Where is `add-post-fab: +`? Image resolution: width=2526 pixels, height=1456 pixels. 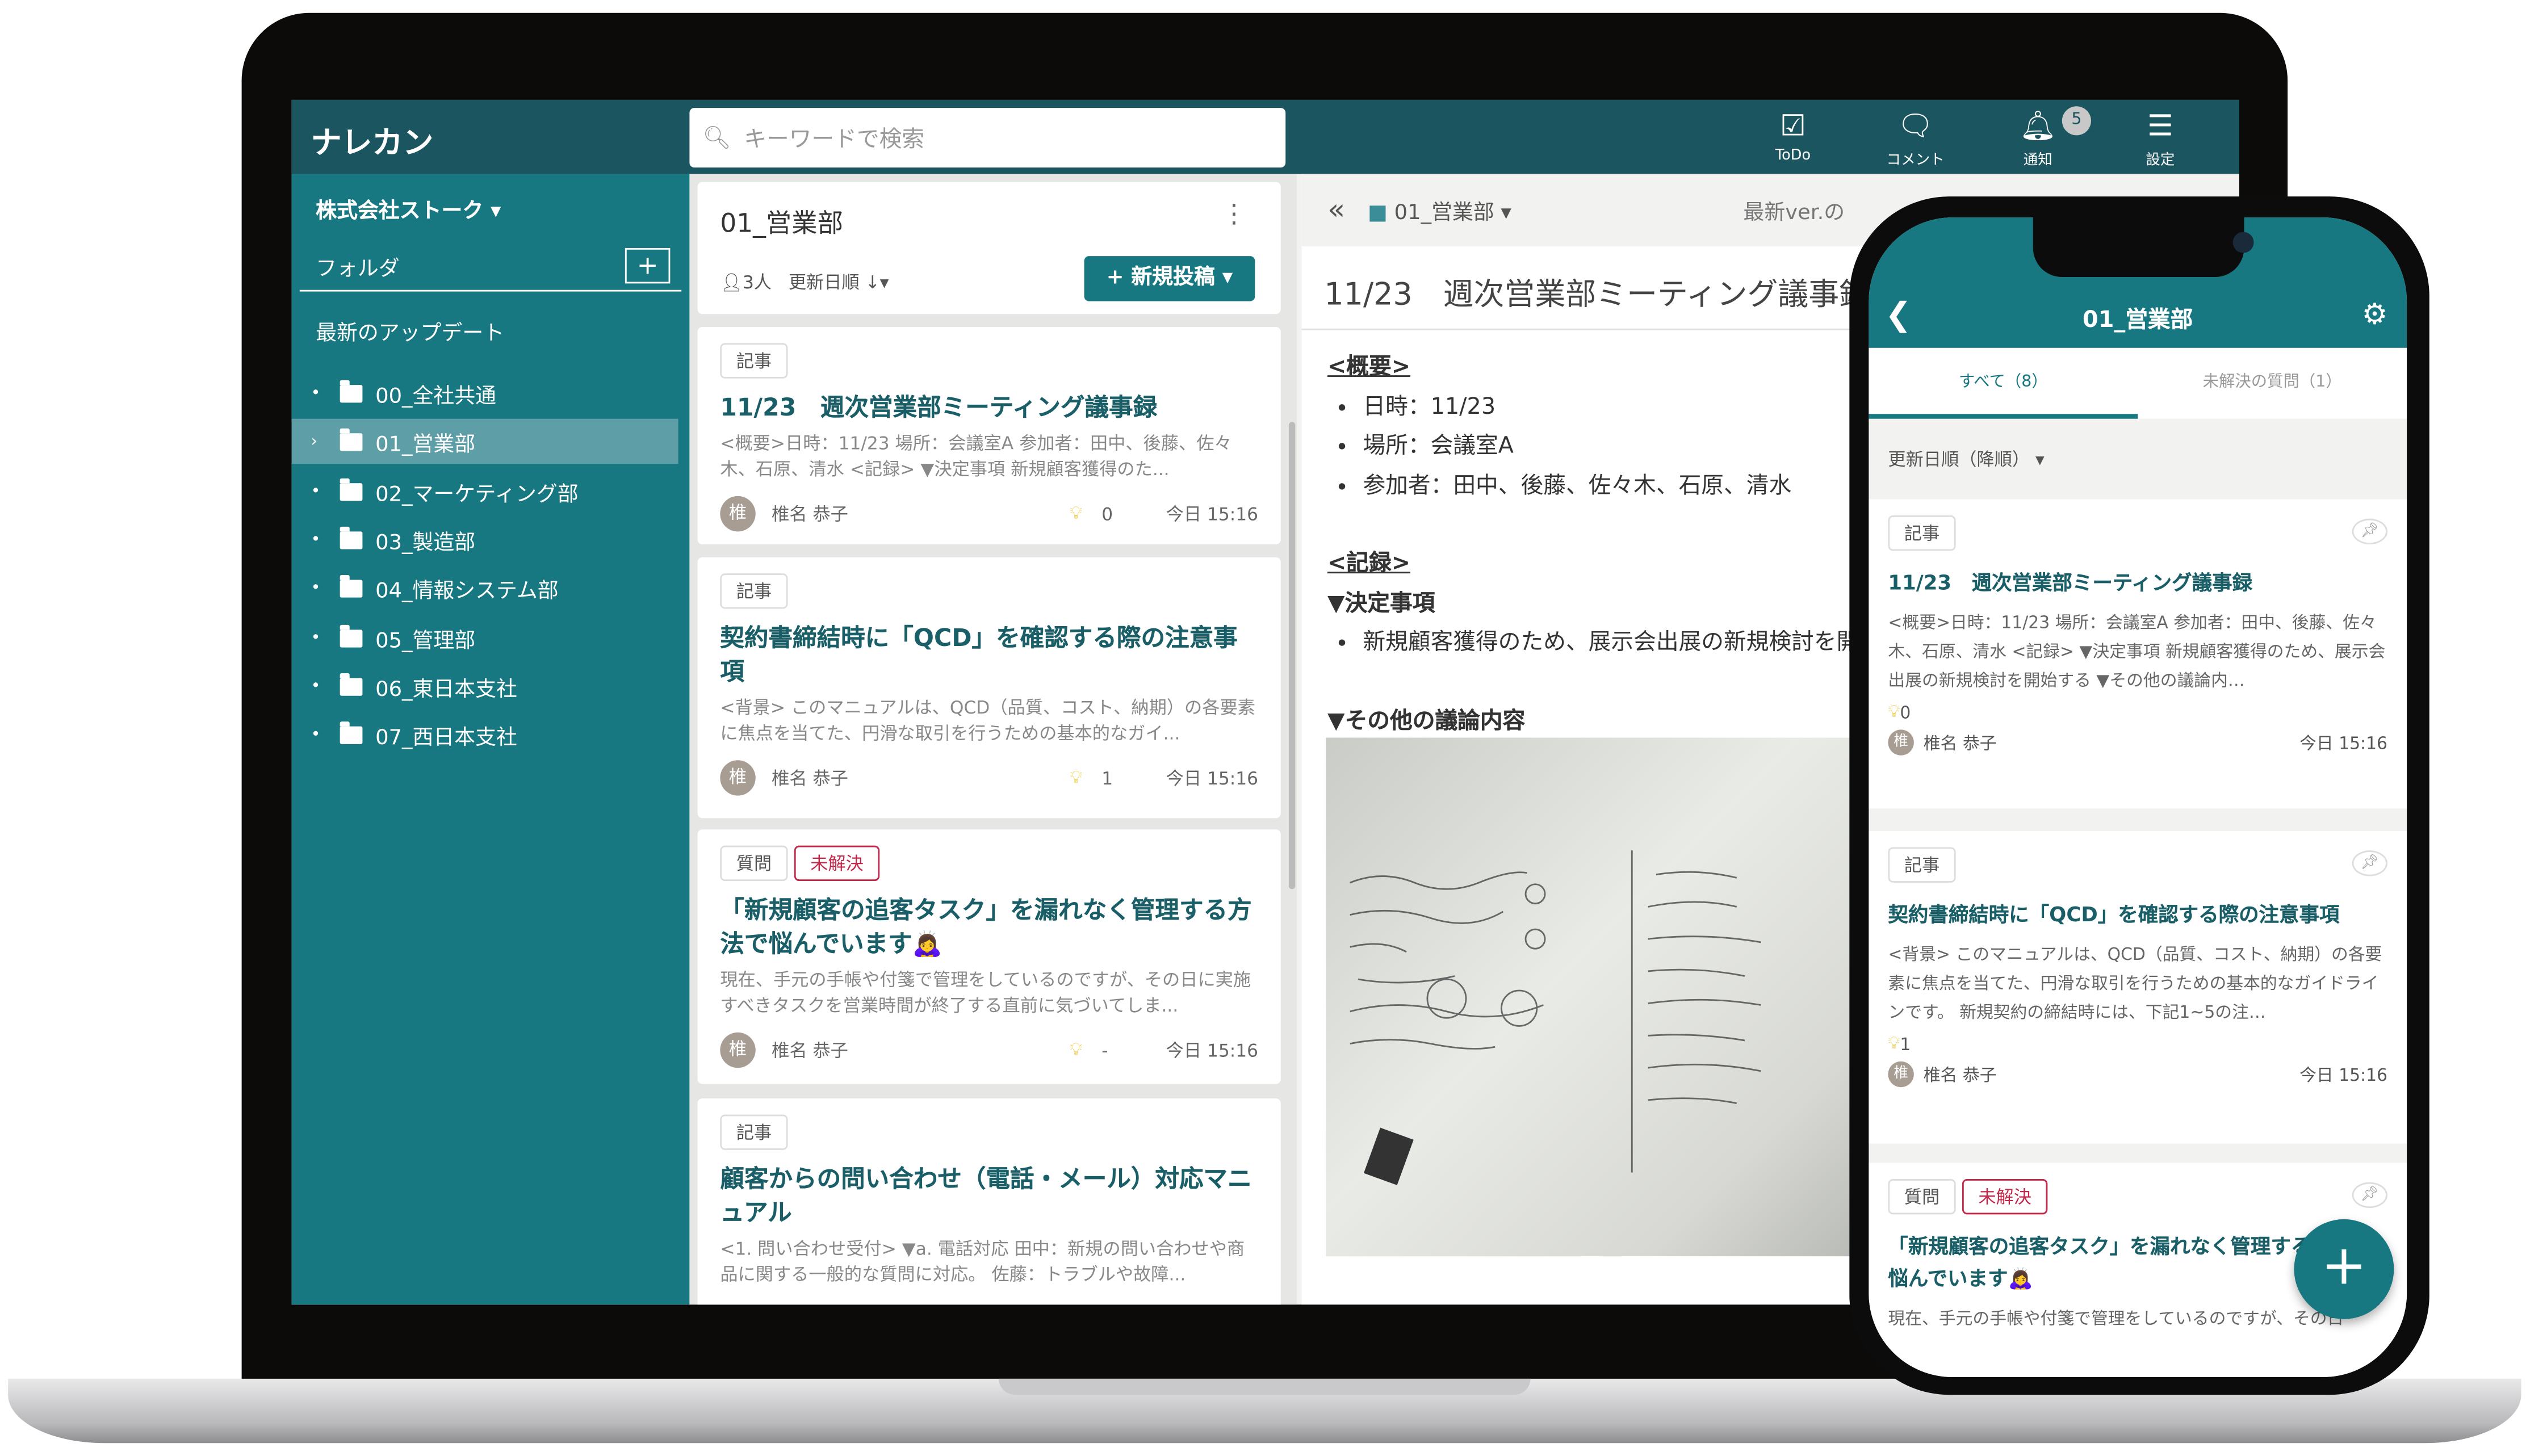 add-post-fab: + is located at coordinates (2344, 1269).